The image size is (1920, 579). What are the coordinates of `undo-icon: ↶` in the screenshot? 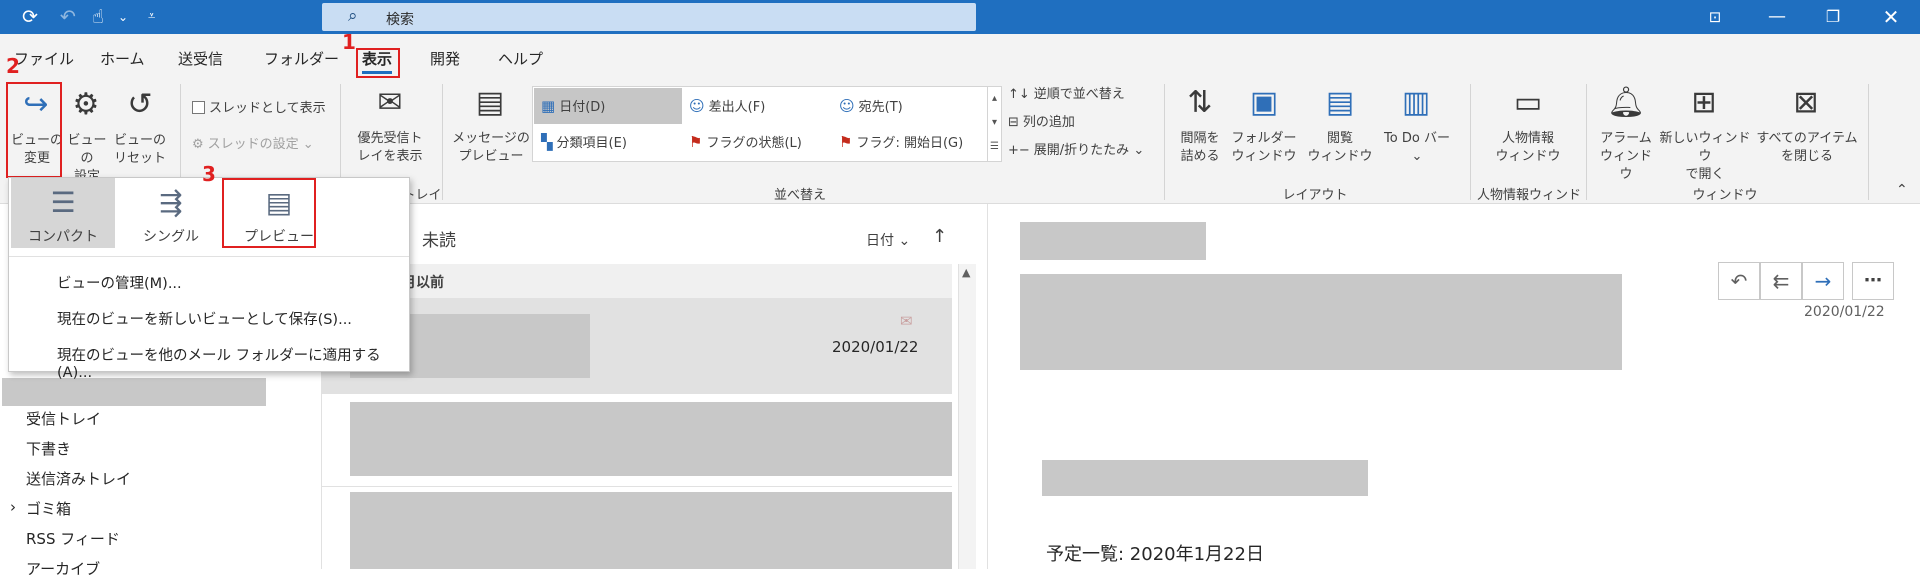 It's located at (68, 17).